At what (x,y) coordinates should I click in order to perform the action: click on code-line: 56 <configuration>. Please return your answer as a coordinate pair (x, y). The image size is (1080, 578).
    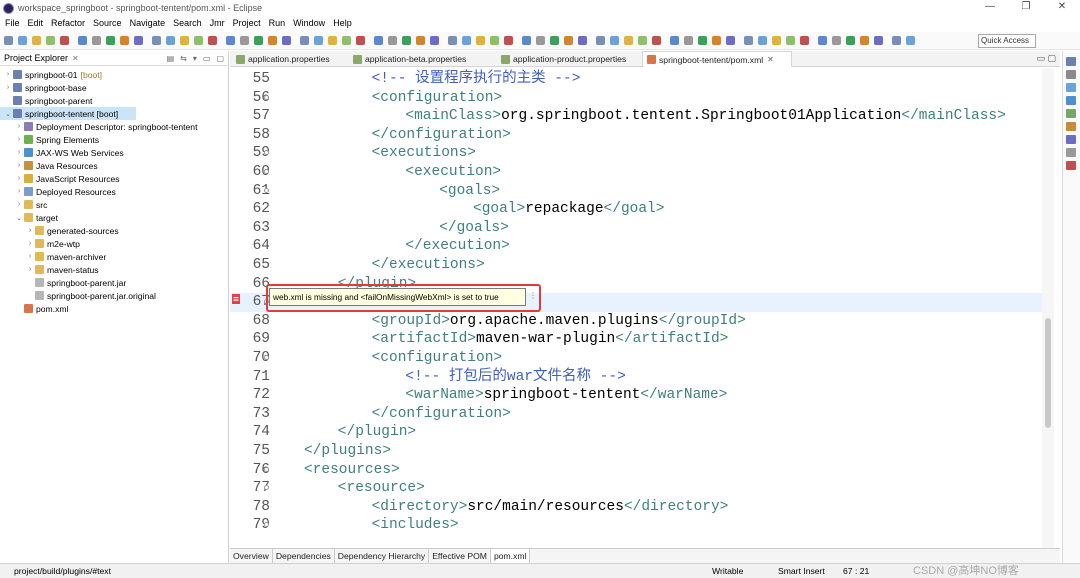
    Looking at the image, I should click on (636, 98).